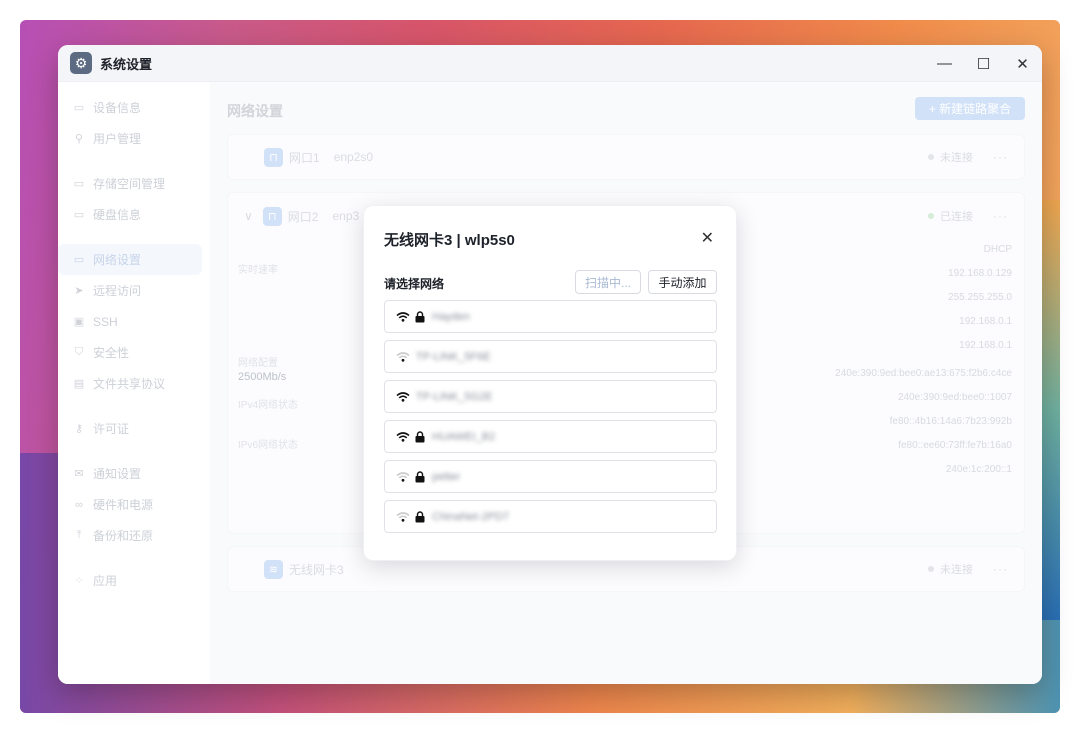 The image size is (1080, 733). What do you see at coordinates (944, 63) in the screenshot?
I see `minimize-button: —` at bounding box center [944, 63].